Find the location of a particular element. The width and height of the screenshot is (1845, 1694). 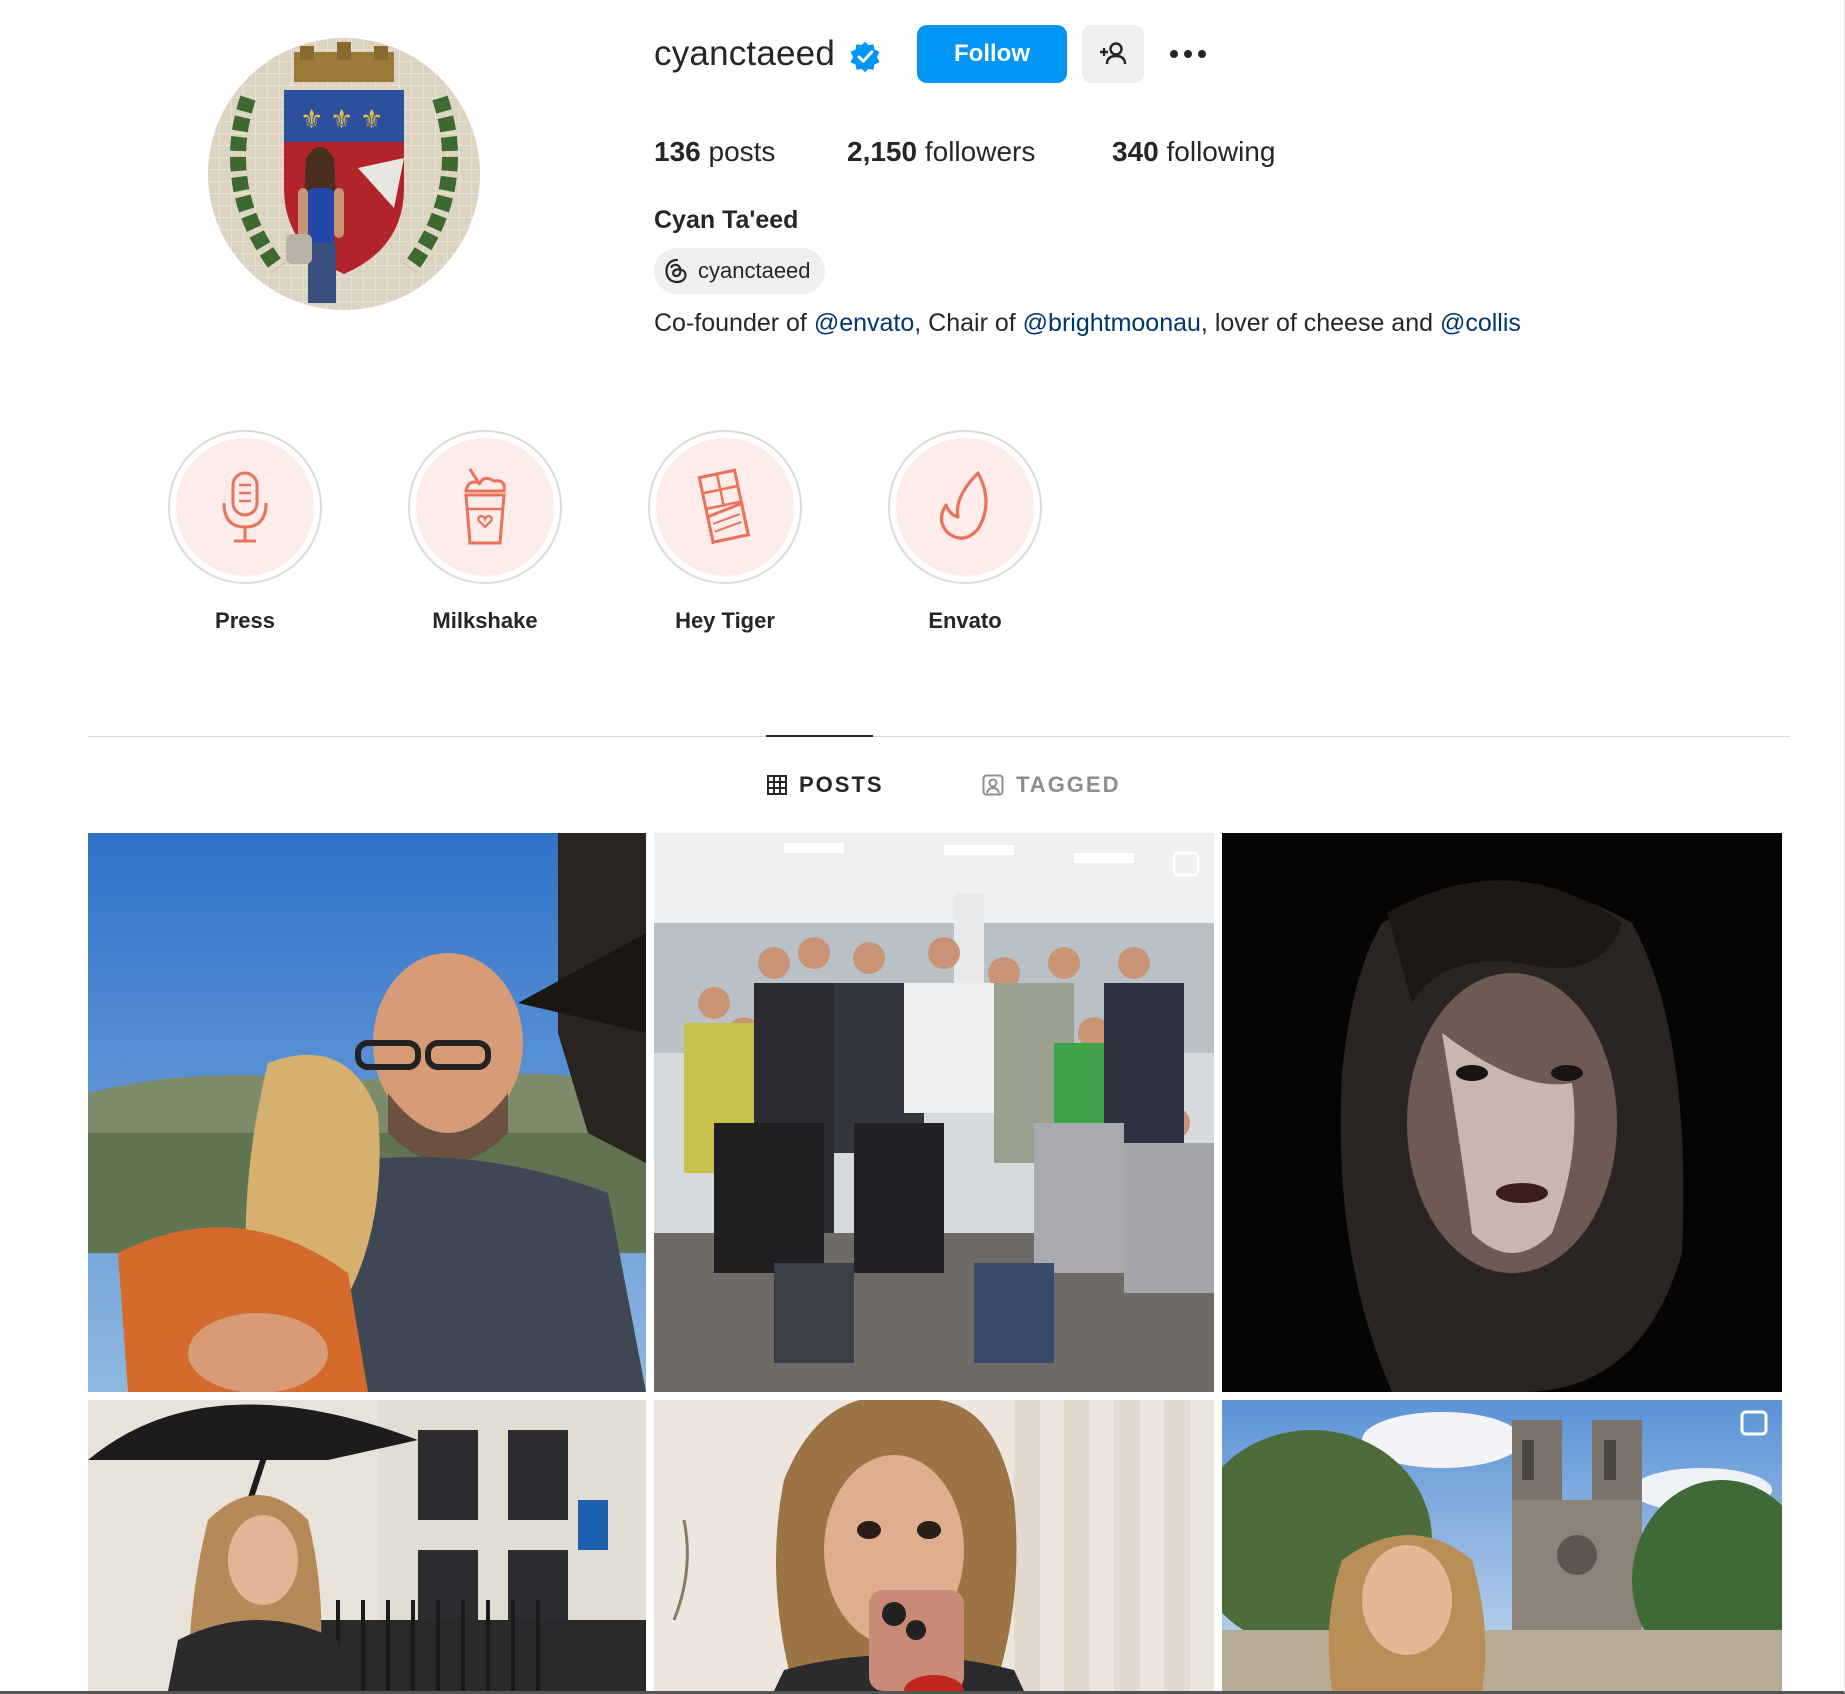

highlight-hey-tiger: Hey Tiger is located at coordinates (725, 532).